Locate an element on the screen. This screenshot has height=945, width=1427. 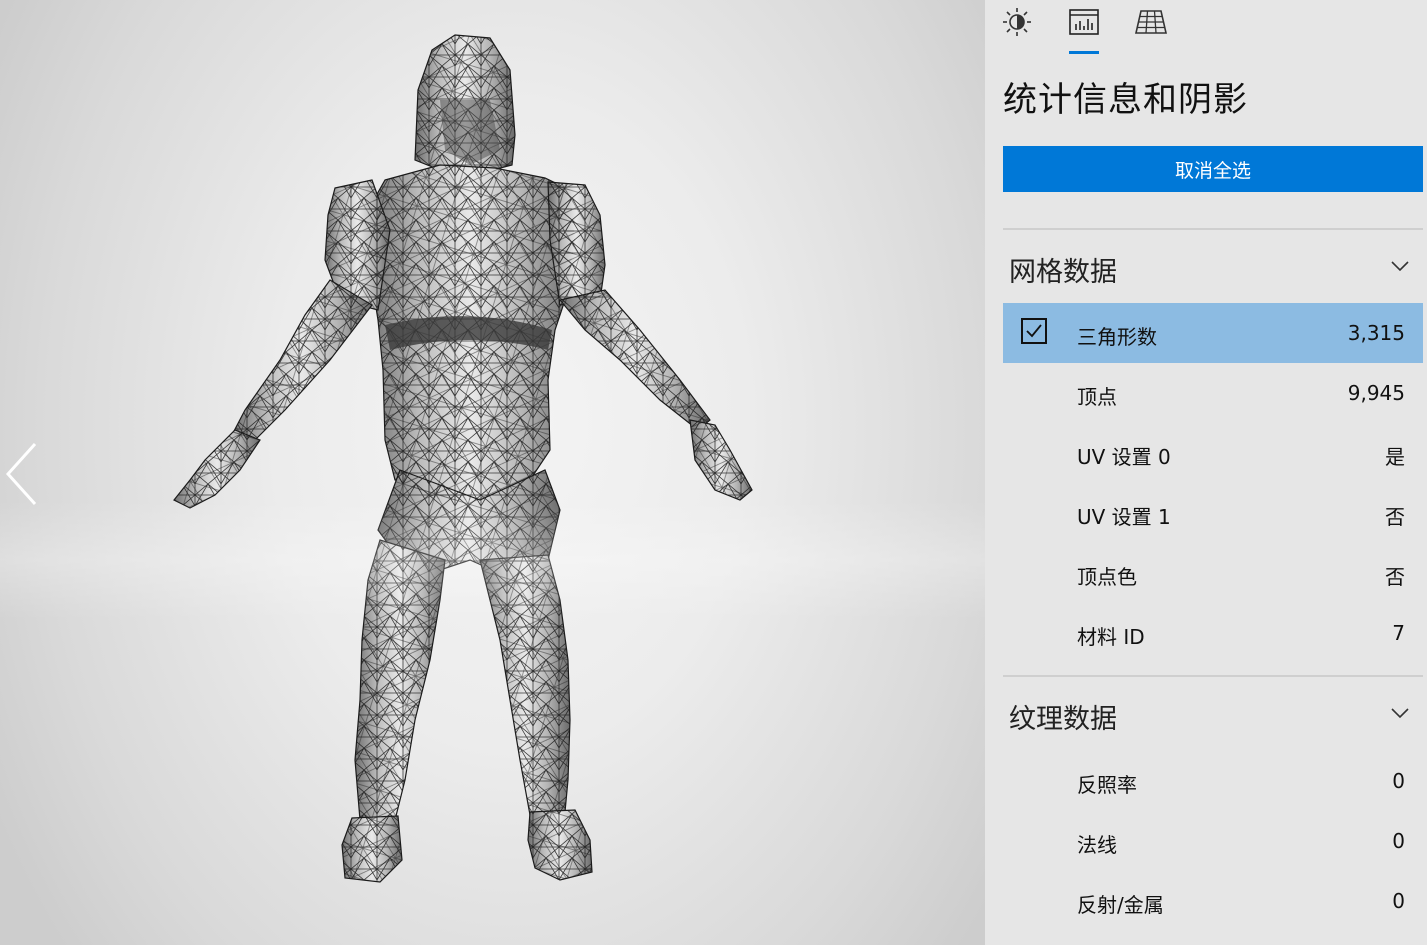
chevron-left-icon is located at coordinates (21, 474).